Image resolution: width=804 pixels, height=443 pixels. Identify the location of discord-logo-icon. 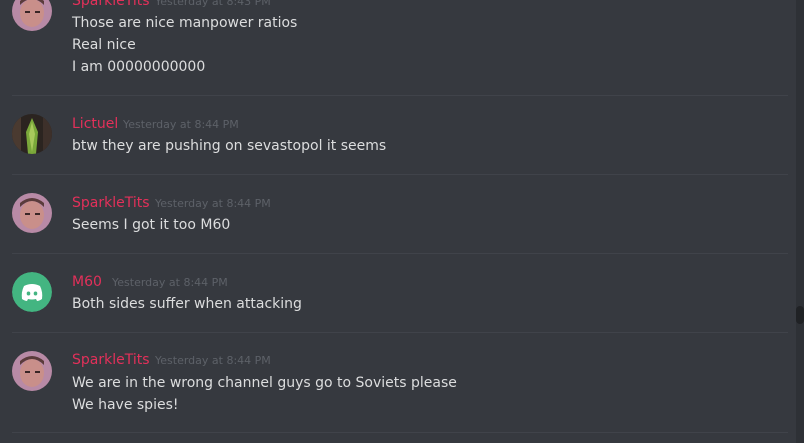
(32, 292).